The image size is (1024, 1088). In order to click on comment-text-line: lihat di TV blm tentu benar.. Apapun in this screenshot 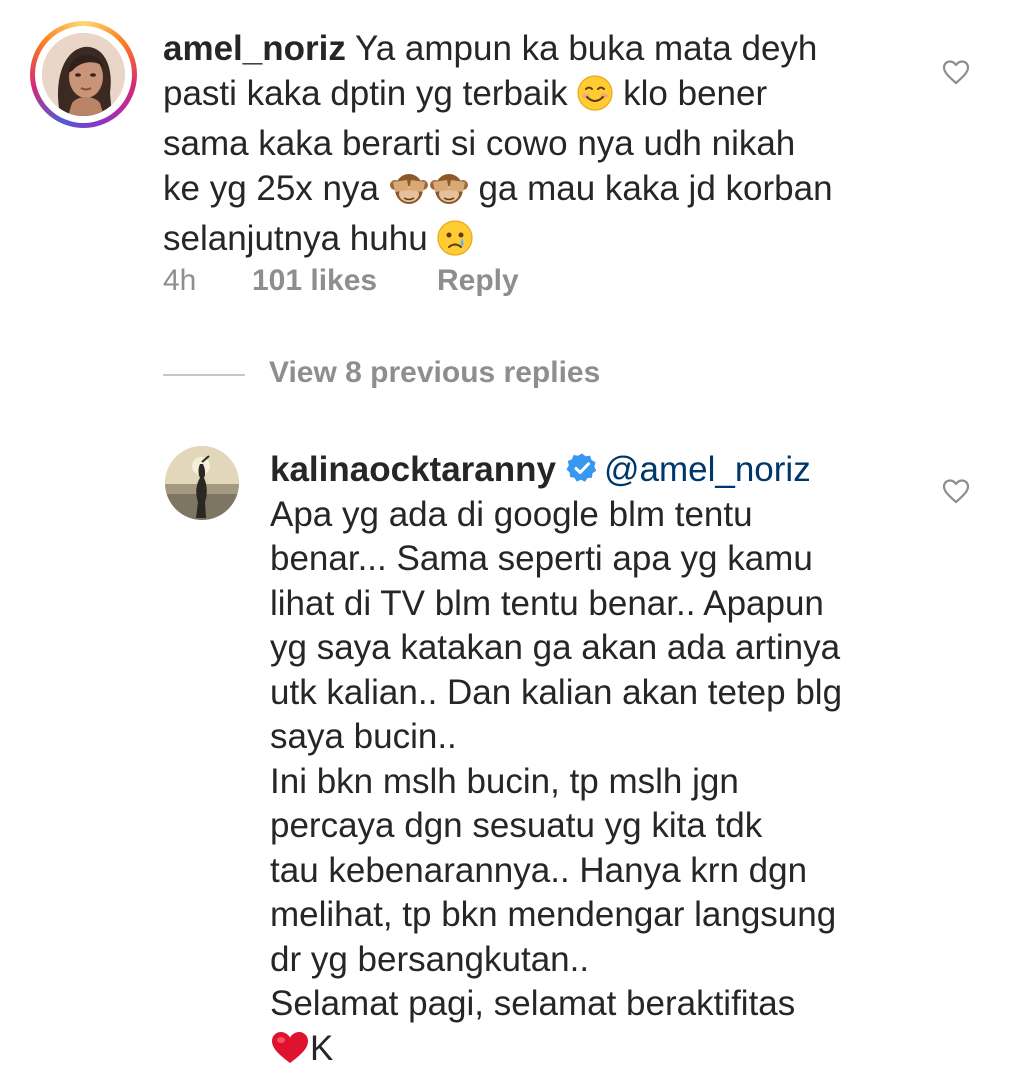, I will do `click(547, 603)`.